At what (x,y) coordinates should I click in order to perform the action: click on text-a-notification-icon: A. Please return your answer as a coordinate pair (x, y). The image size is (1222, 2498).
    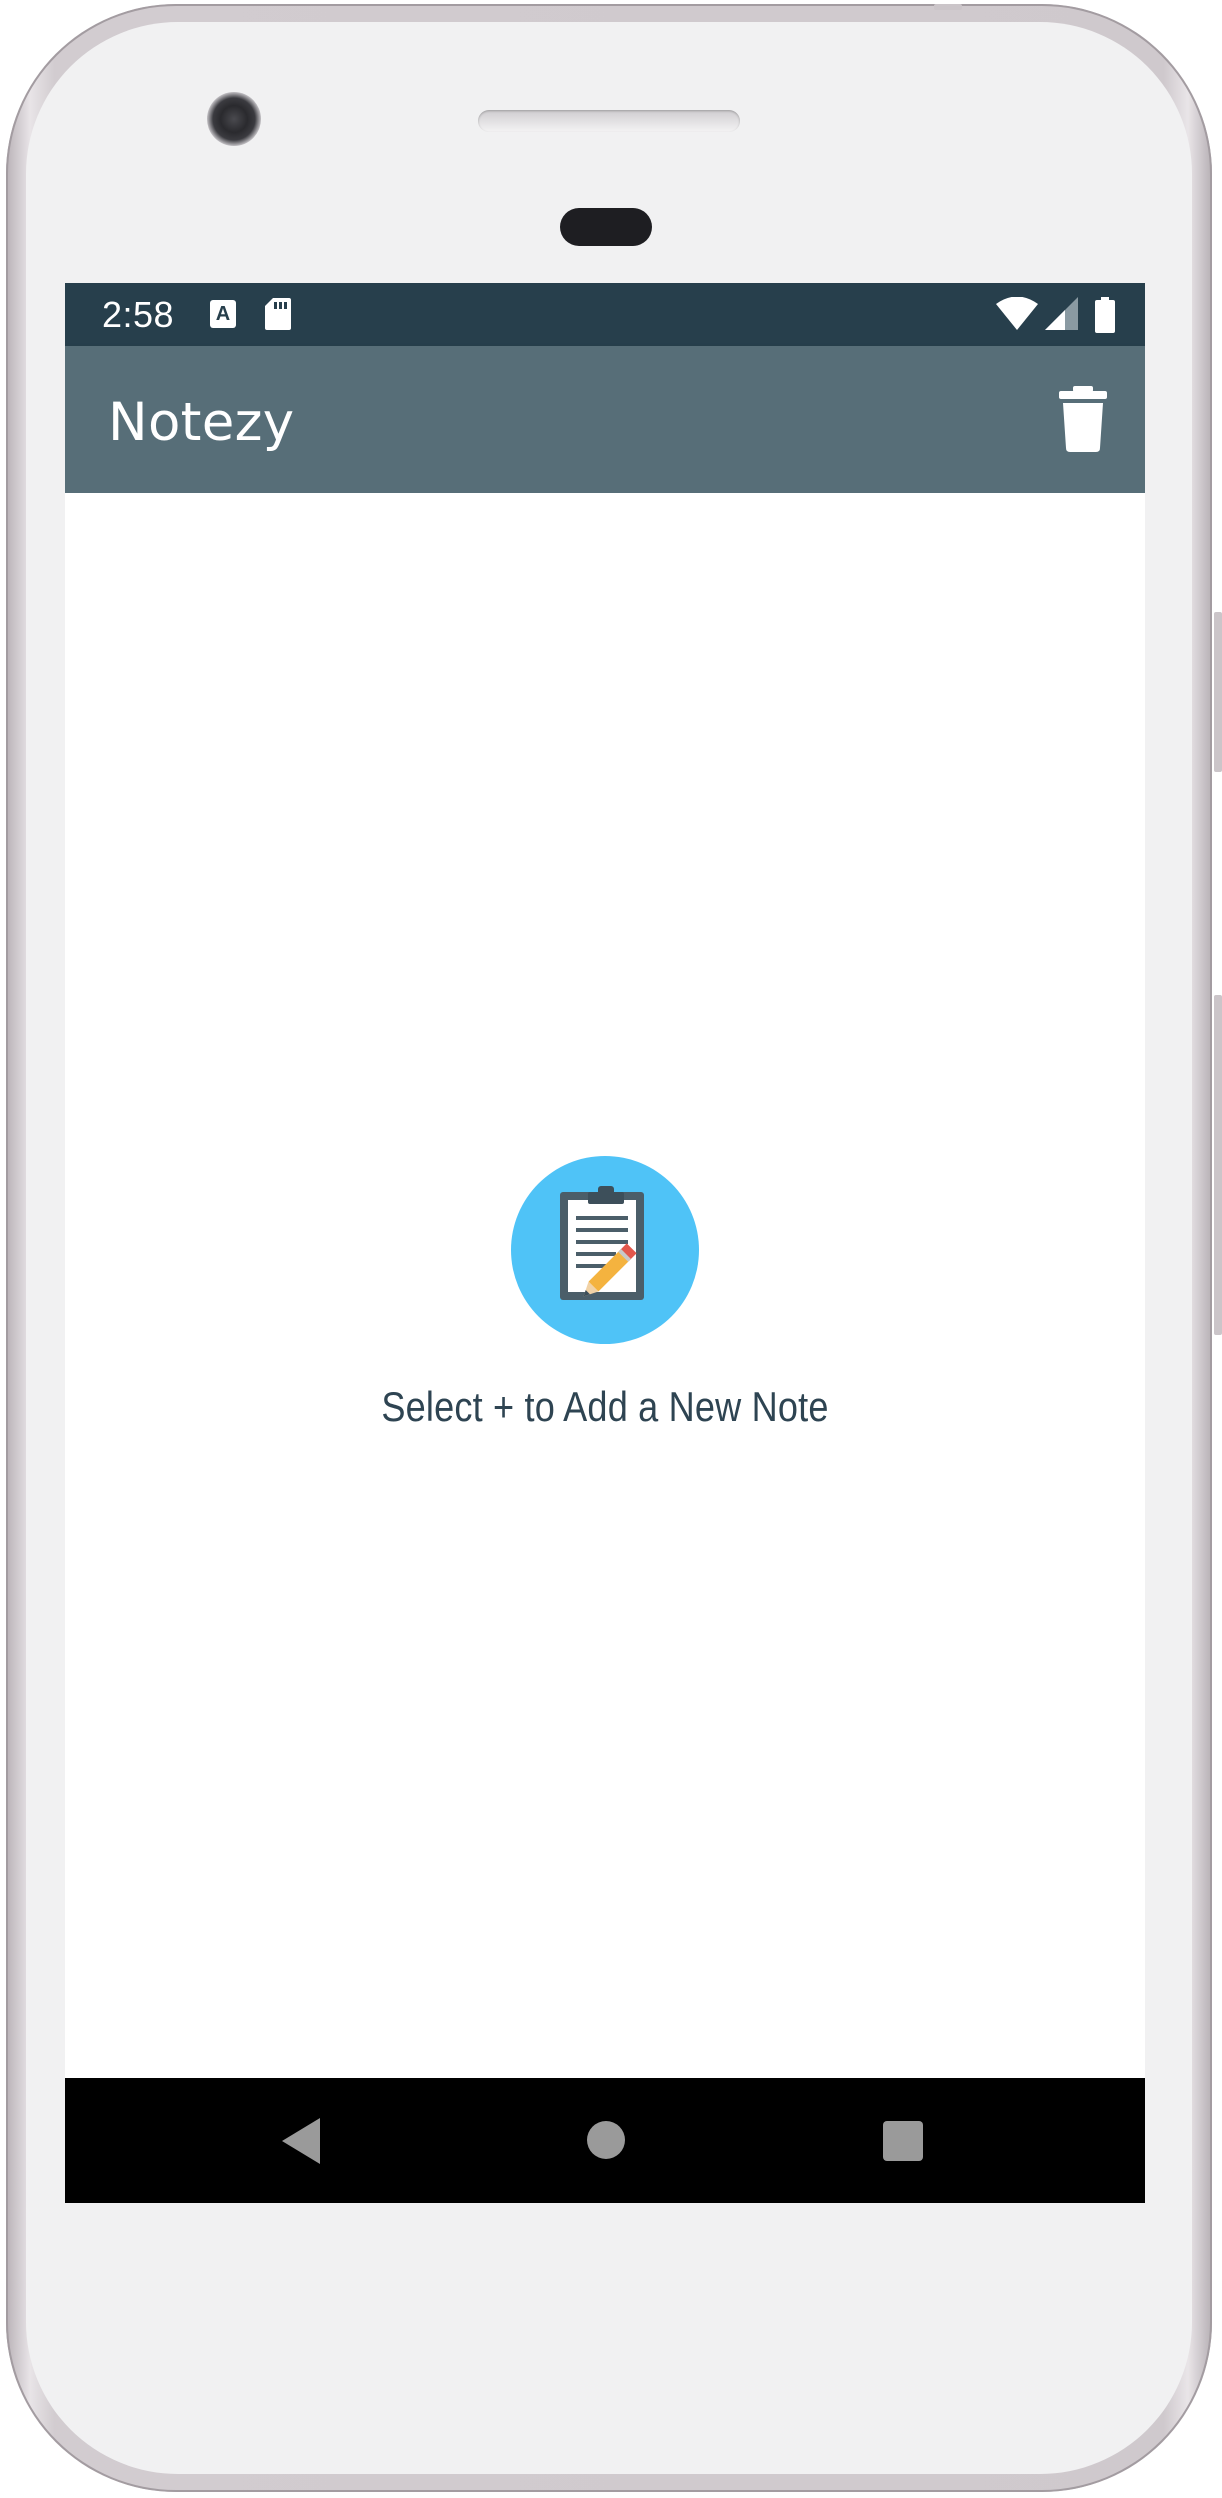
    Looking at the image, I should click on (223, 314).